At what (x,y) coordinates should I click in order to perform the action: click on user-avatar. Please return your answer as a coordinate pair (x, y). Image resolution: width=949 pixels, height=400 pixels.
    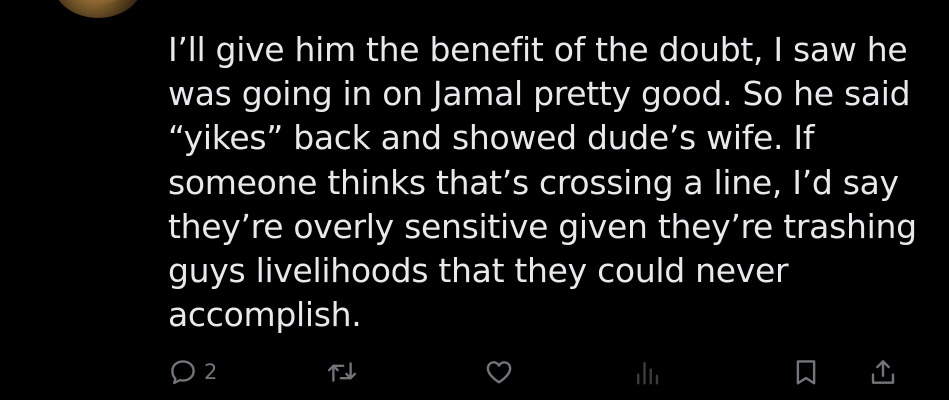
    Looking at the image, I should click on (98, 9).